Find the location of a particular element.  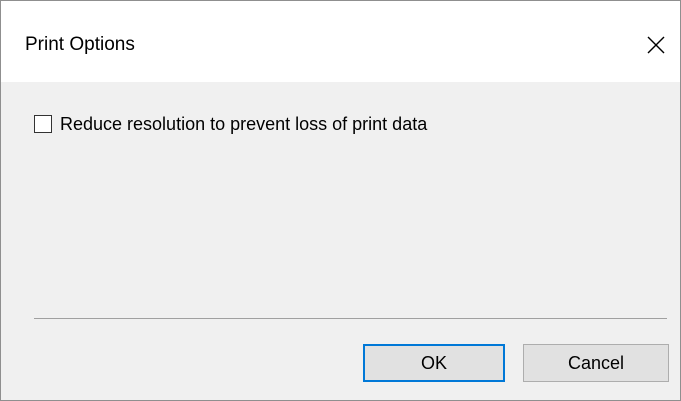

close-icon is located at coordinates (656, 45).